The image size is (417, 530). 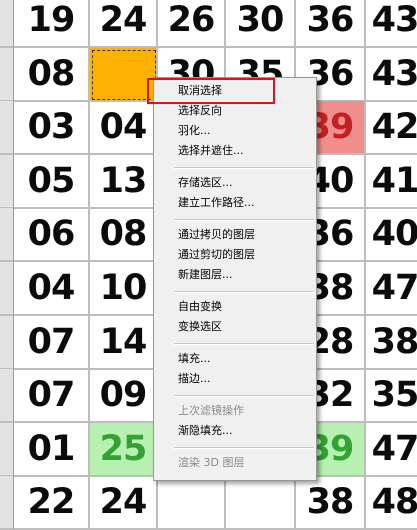 I want to click on table-cell: 22, so click(x=52, y=503).